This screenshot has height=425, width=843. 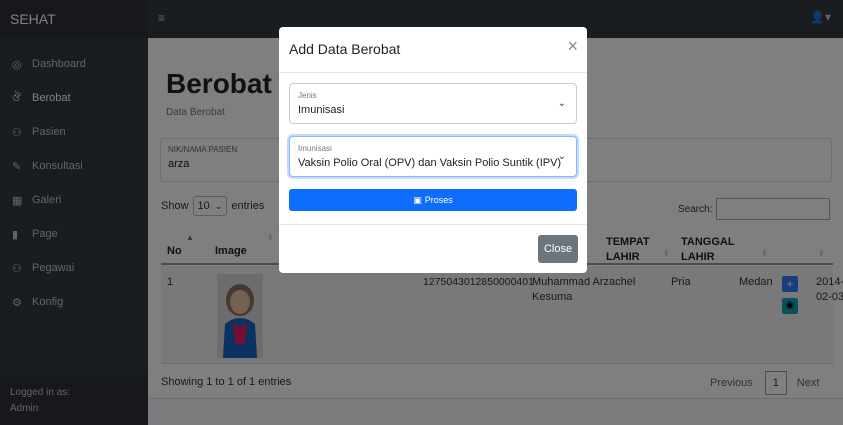 I want to click on imunisasi-label: Imunisasi, so click(x=315, y=148).